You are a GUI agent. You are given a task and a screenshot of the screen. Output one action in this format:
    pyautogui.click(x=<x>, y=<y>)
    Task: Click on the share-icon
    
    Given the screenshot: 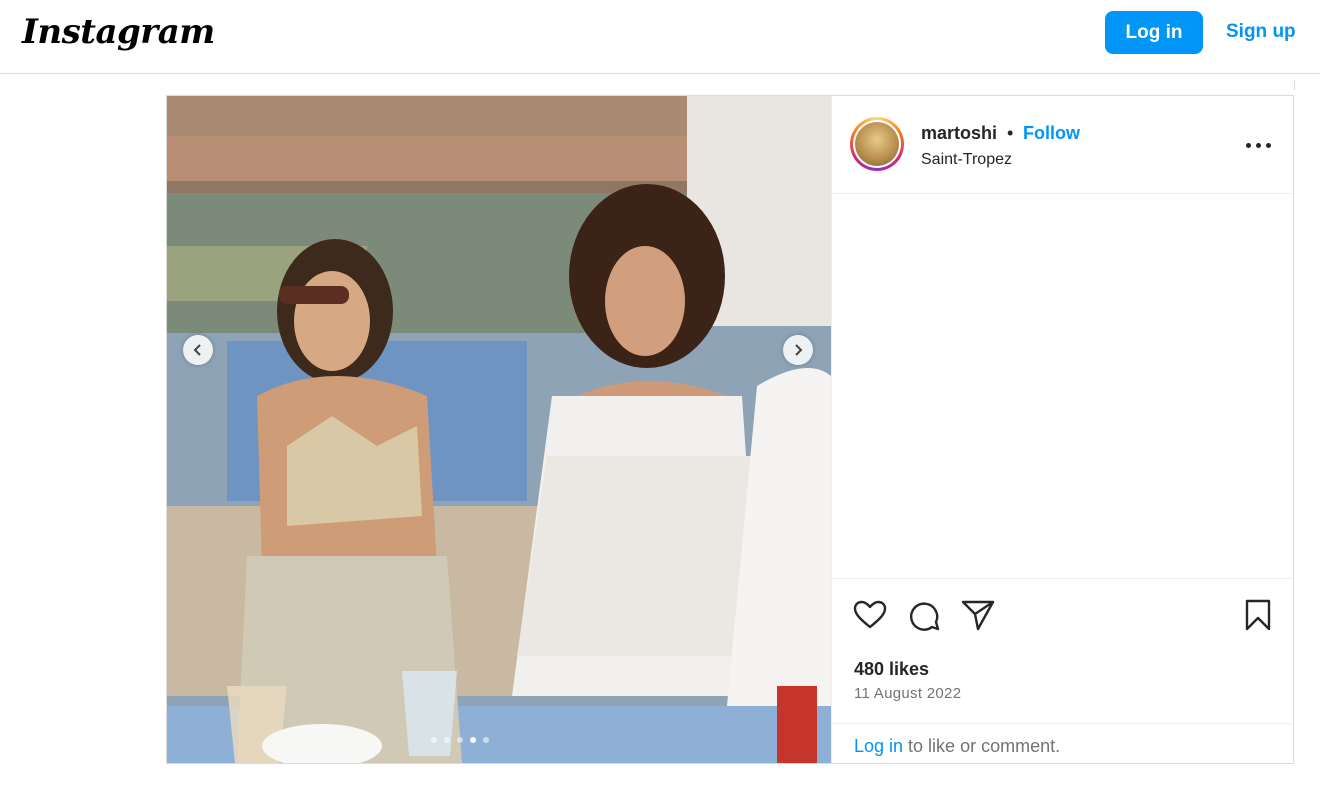 What is the action you would take?
    pyautogui.click(x=978, y=615)
    